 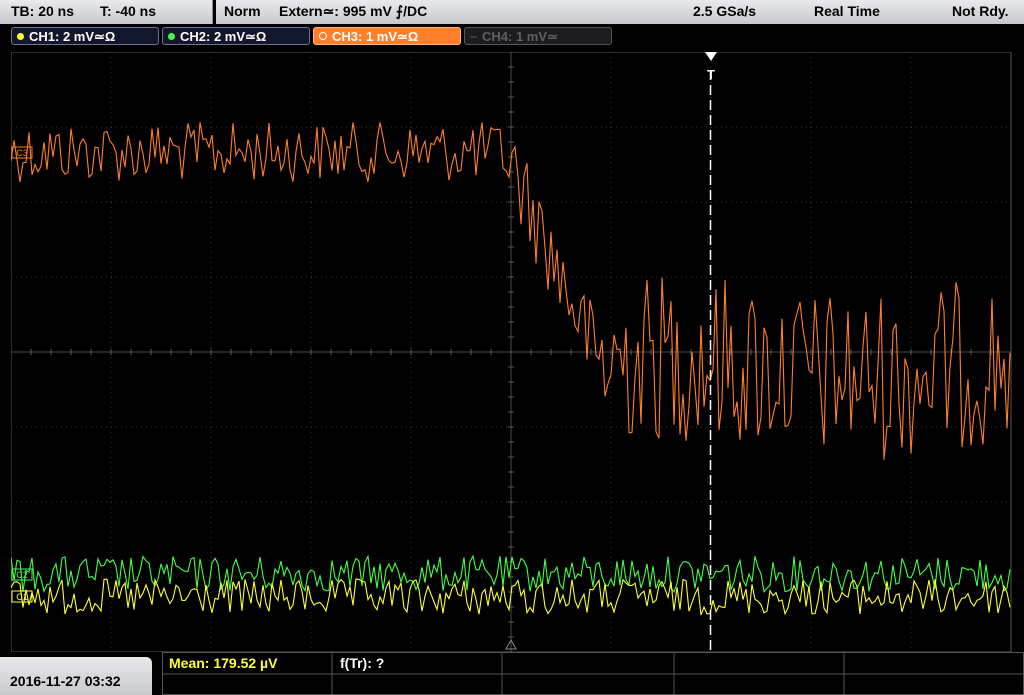 I want to click on svg-text: C1, so click(x=22, y=597).